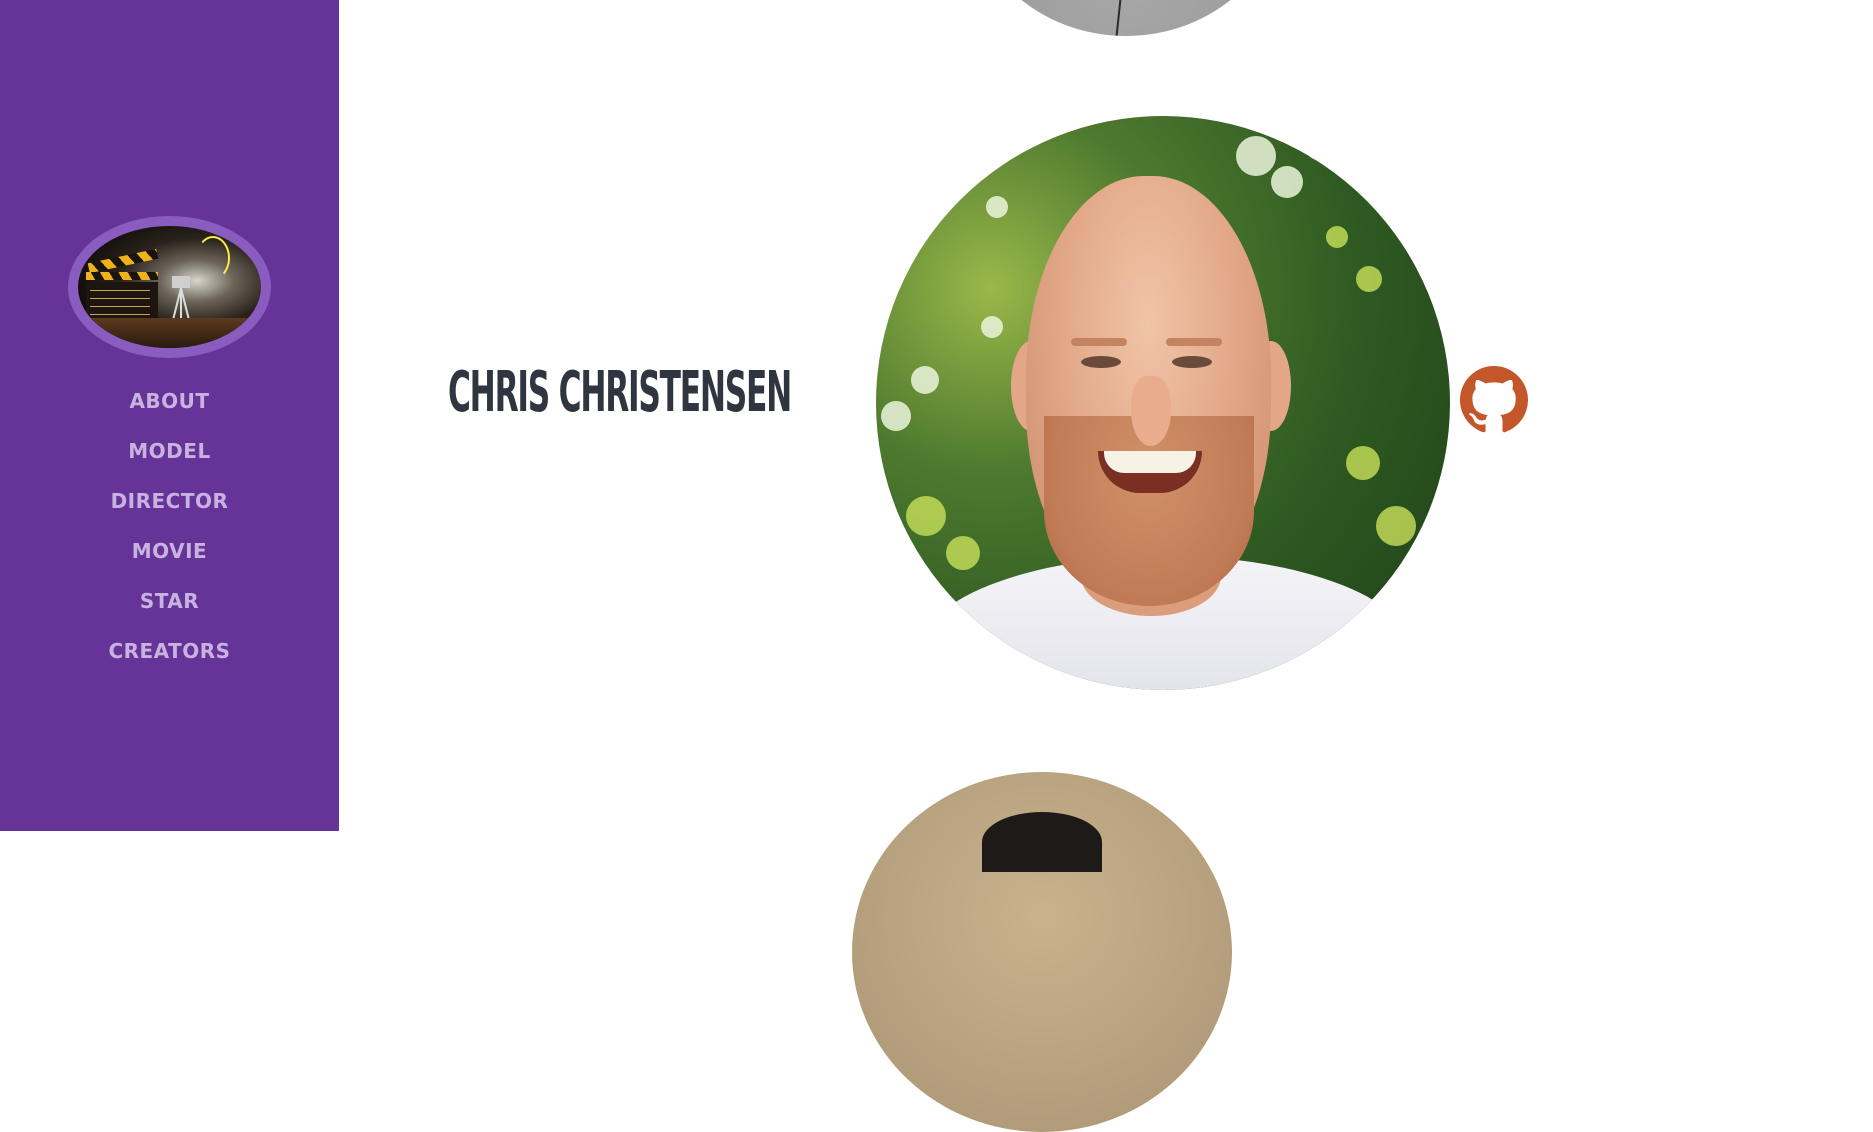  I want to click on sidebar-menu: ABOUT MODEL DIRECTOR MOVIE STAR CREATORS, so click(169, 536).